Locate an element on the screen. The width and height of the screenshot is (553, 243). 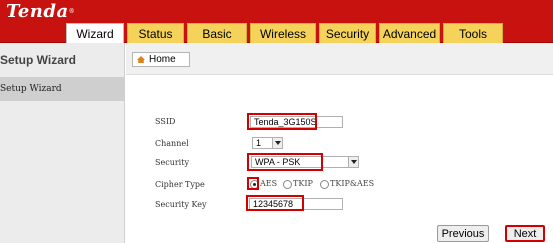
tab-wireless: Wireless is located at coordinates (283, 33).